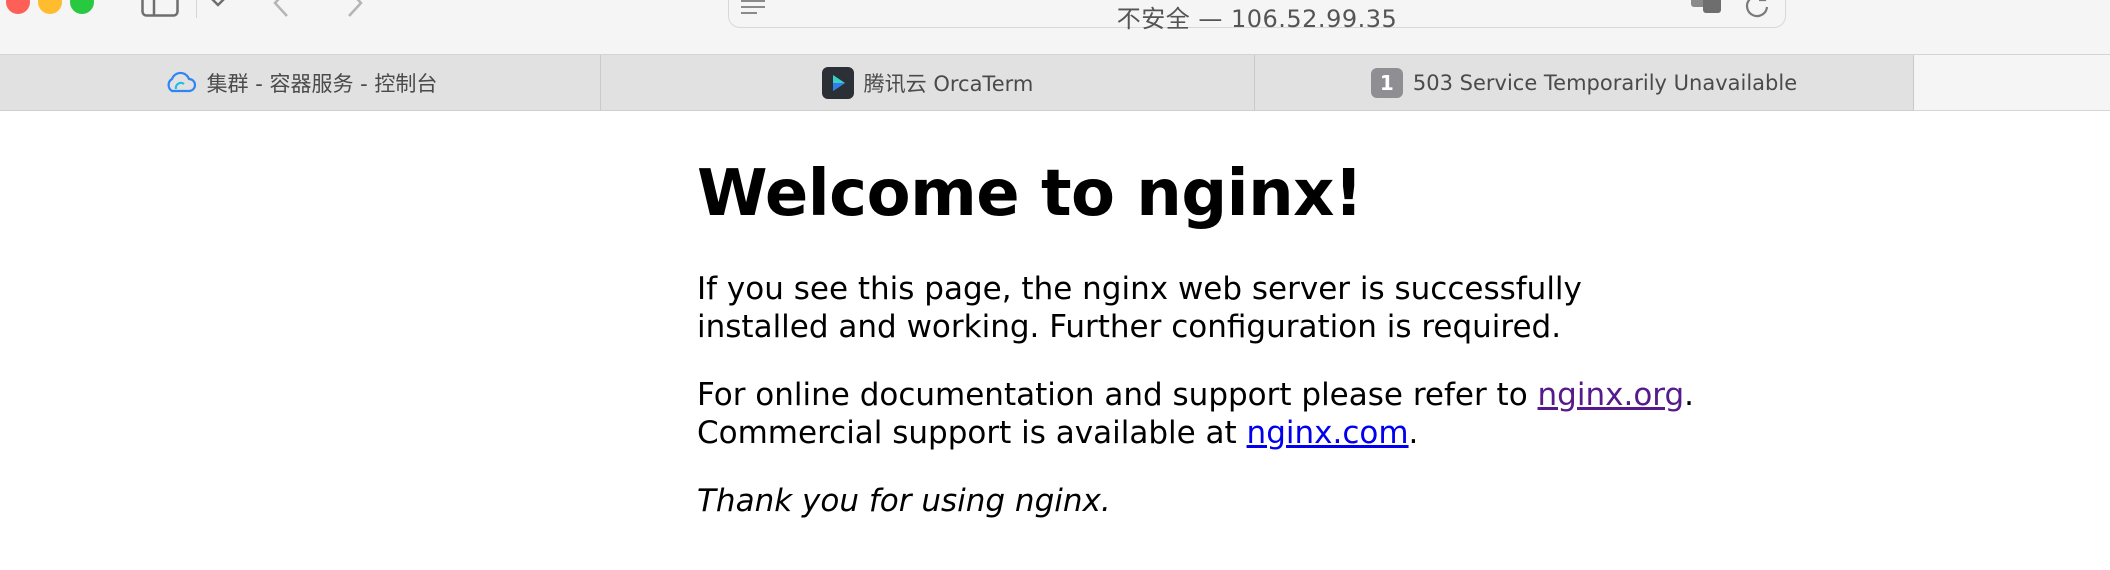 This screenshot has width=2110, height=570. I want to click on sidebar-icon, so click(160, 8).